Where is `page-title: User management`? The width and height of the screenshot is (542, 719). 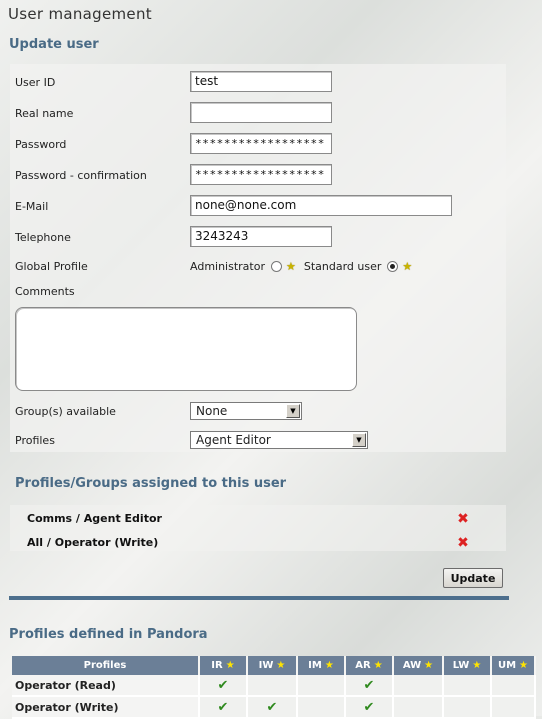 page-title: User management is located at coordinates (80, 14).